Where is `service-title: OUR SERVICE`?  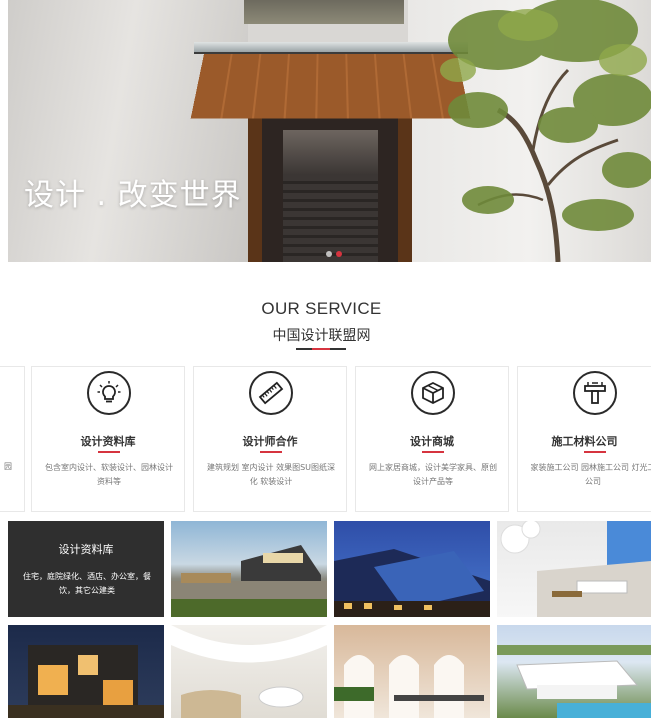 service-title: OUR SERVICE is located at coordinates (321, 308).